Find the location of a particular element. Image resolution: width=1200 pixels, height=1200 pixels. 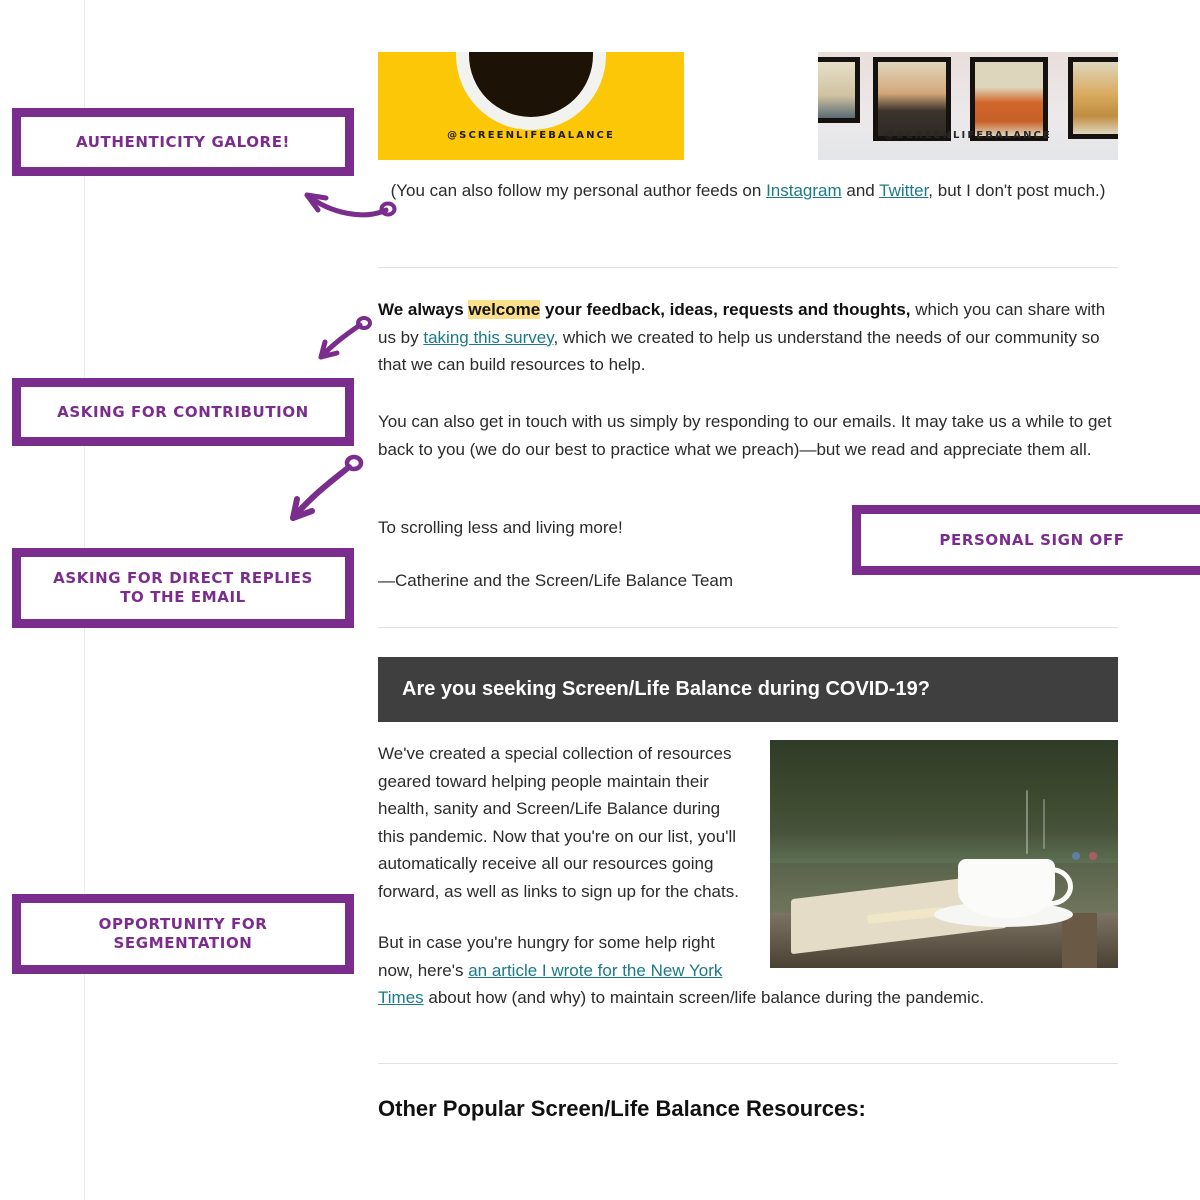

instagram-link: Instagram is located at coordinates (804, 190).